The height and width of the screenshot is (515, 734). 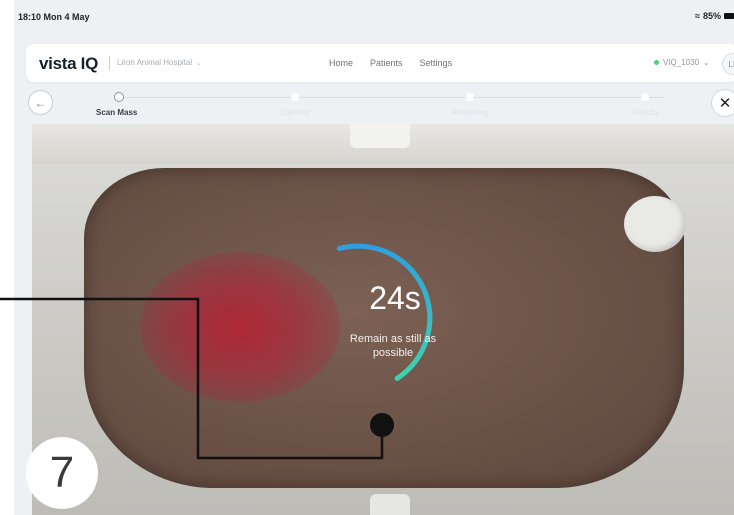 I want to click on status-right: ≈ 85%, so click(x=714, y=16).